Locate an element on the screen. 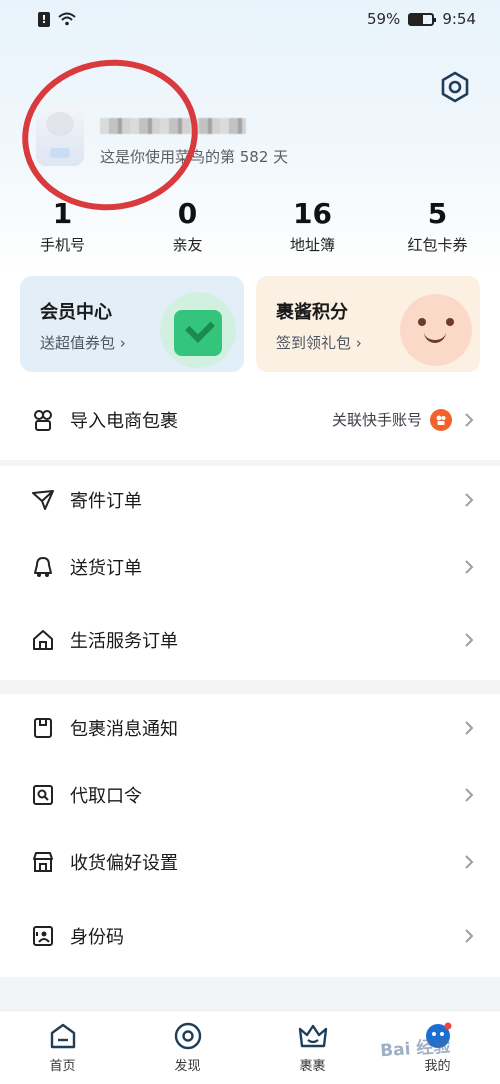 This screenshot has height=1084, width=500. stat-value: 16 is located at coordinates (312, 213).